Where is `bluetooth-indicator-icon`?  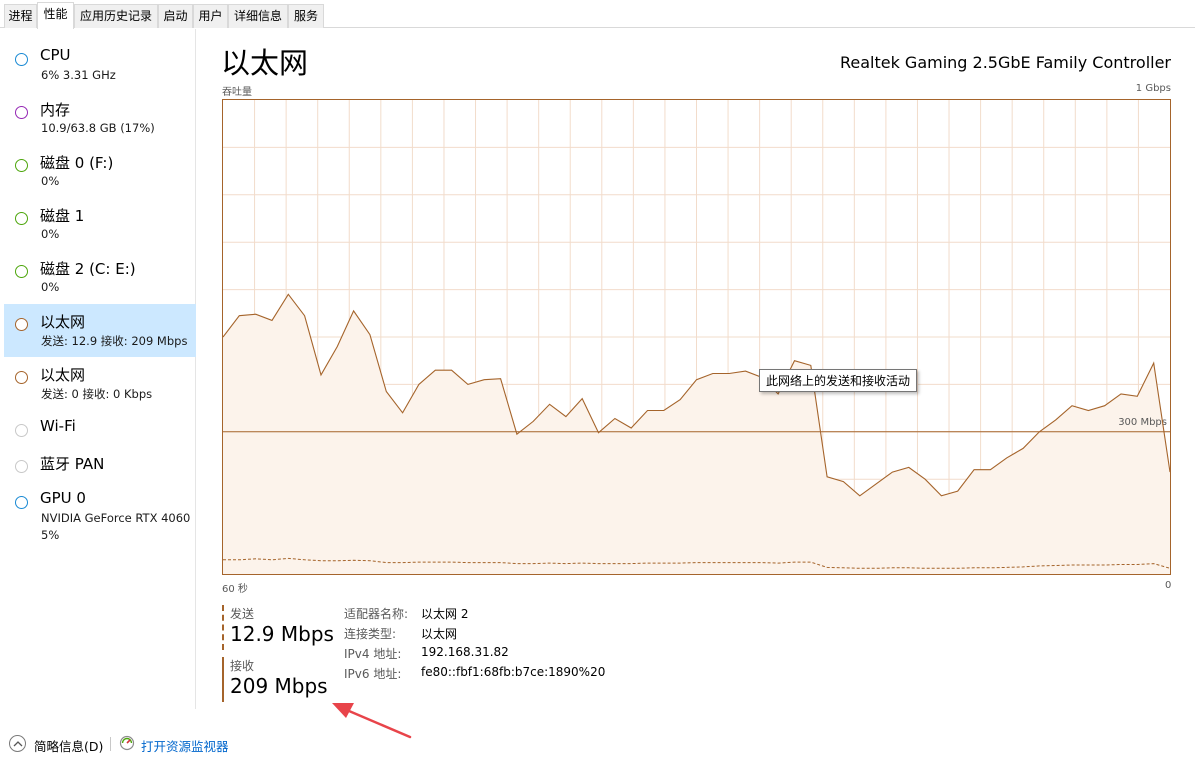
bluetooth-indicator-icon is located at coordinates (21, 466).